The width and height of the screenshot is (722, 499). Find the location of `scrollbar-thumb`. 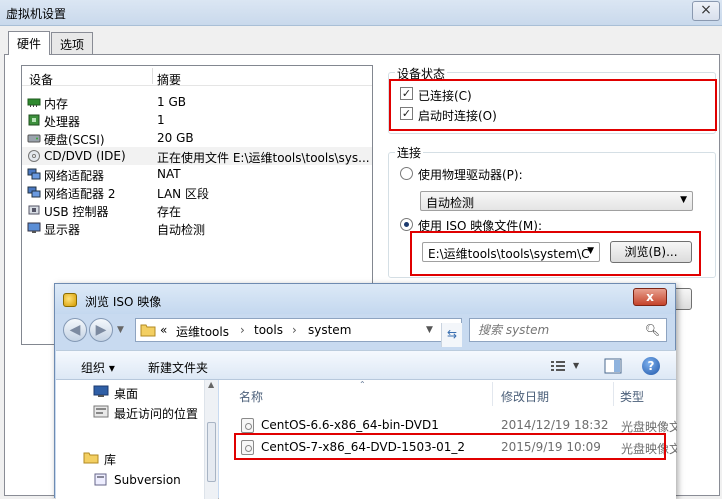

scrollbar-thumb is located at coordinates (211, 452).